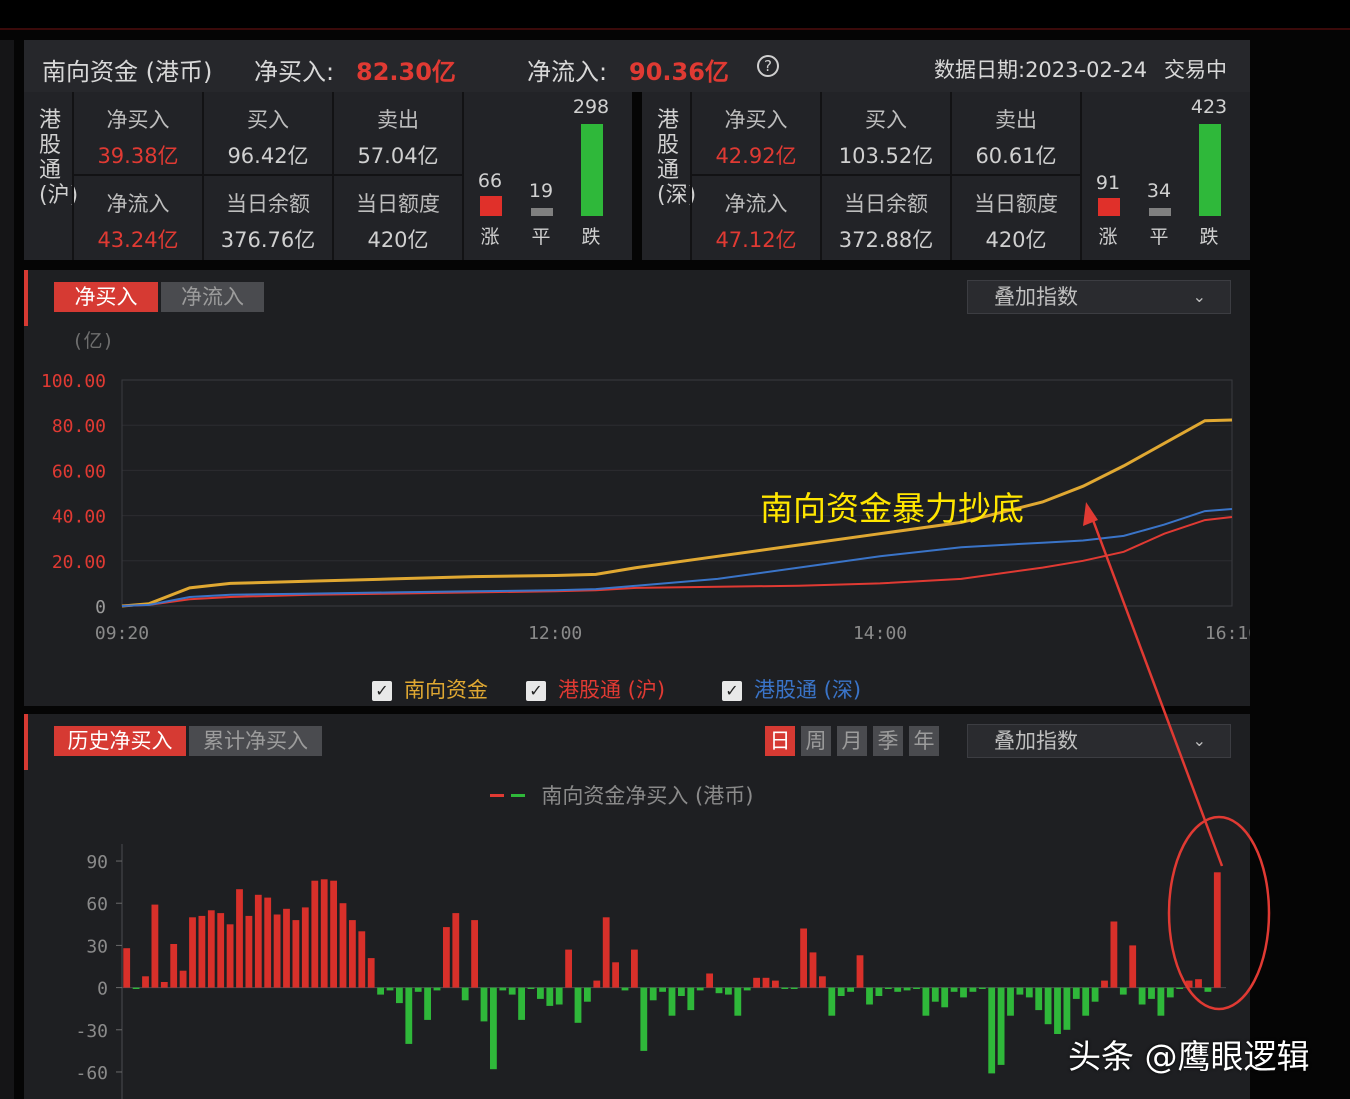 The width and height of the screenshot is (1350, 1099). I want to click on annotation-overlay, so click(1177, 756).